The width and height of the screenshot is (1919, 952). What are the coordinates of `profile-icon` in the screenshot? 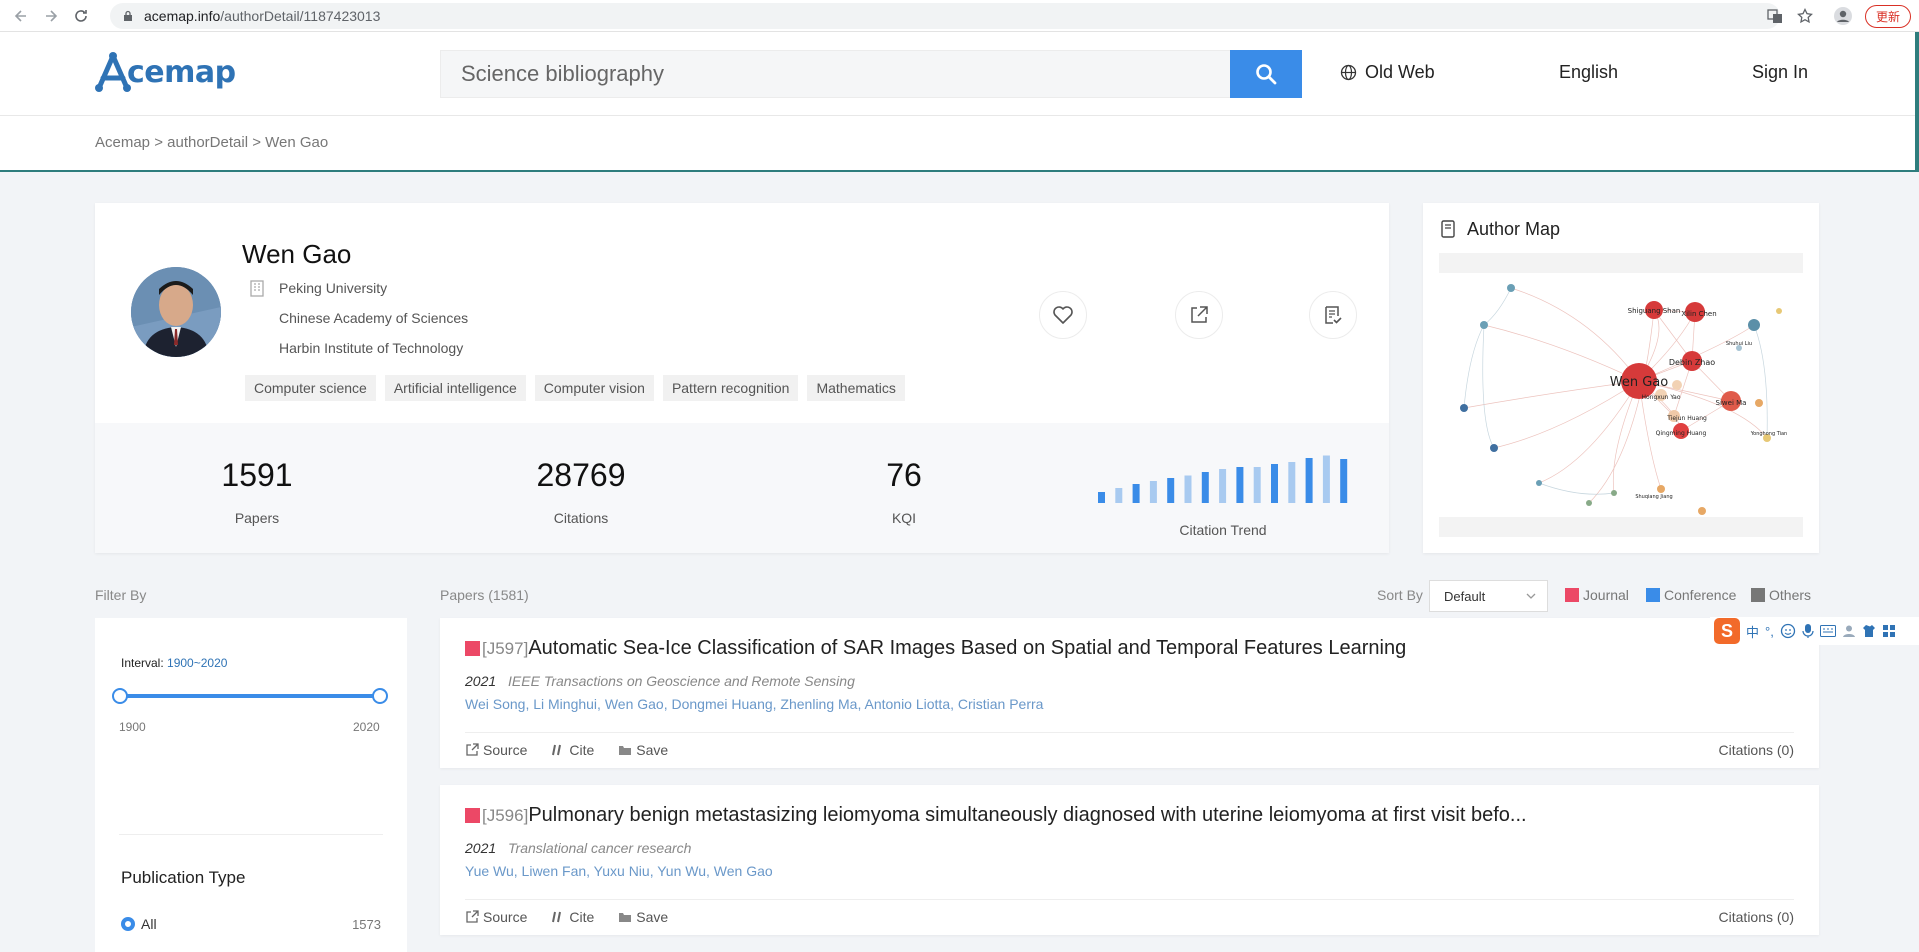 It's located at (1843, 16).